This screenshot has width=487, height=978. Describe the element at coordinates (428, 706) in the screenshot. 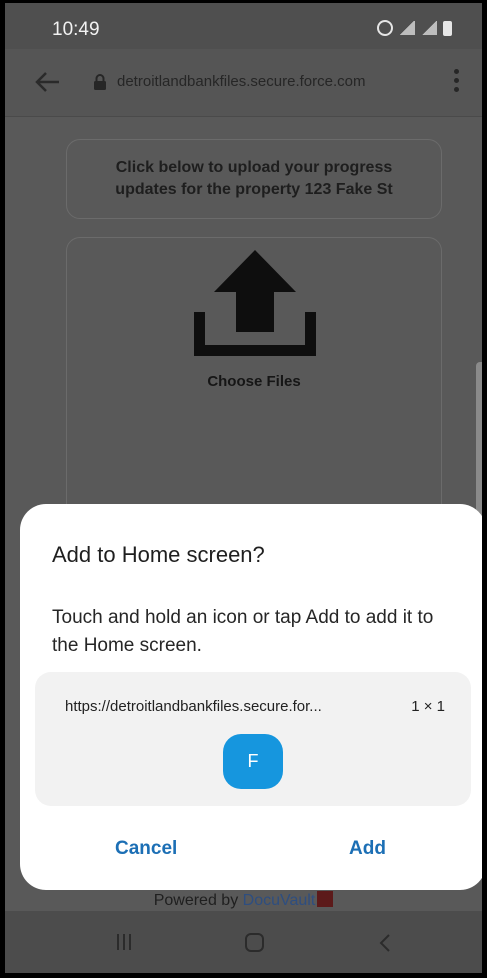

I see `shortcut-size: 1 × 1` at that location.